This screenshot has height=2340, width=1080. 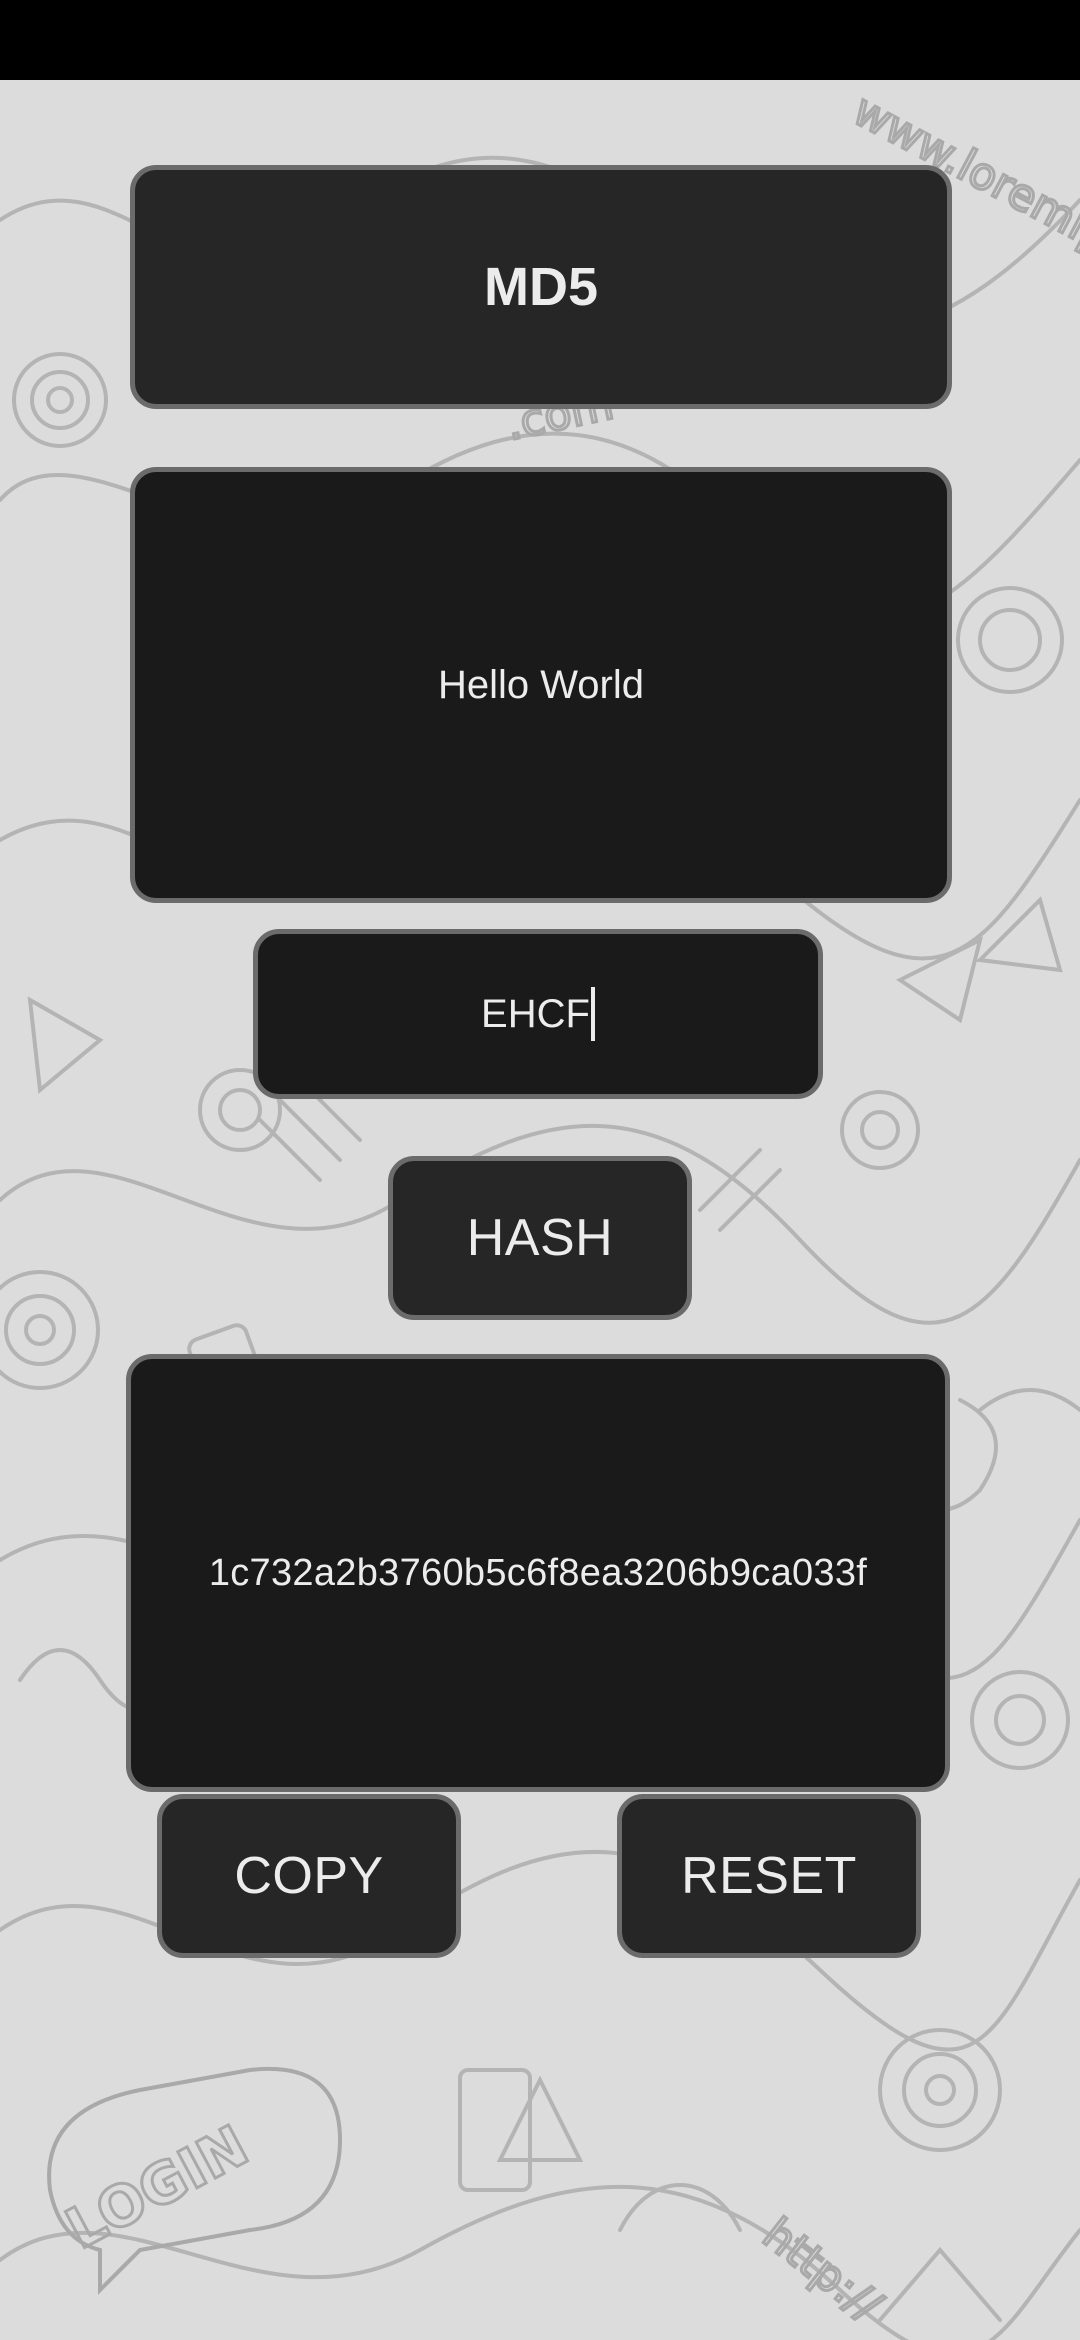 I want to click on reset-button: RESET, so click(x=769, y=1876).